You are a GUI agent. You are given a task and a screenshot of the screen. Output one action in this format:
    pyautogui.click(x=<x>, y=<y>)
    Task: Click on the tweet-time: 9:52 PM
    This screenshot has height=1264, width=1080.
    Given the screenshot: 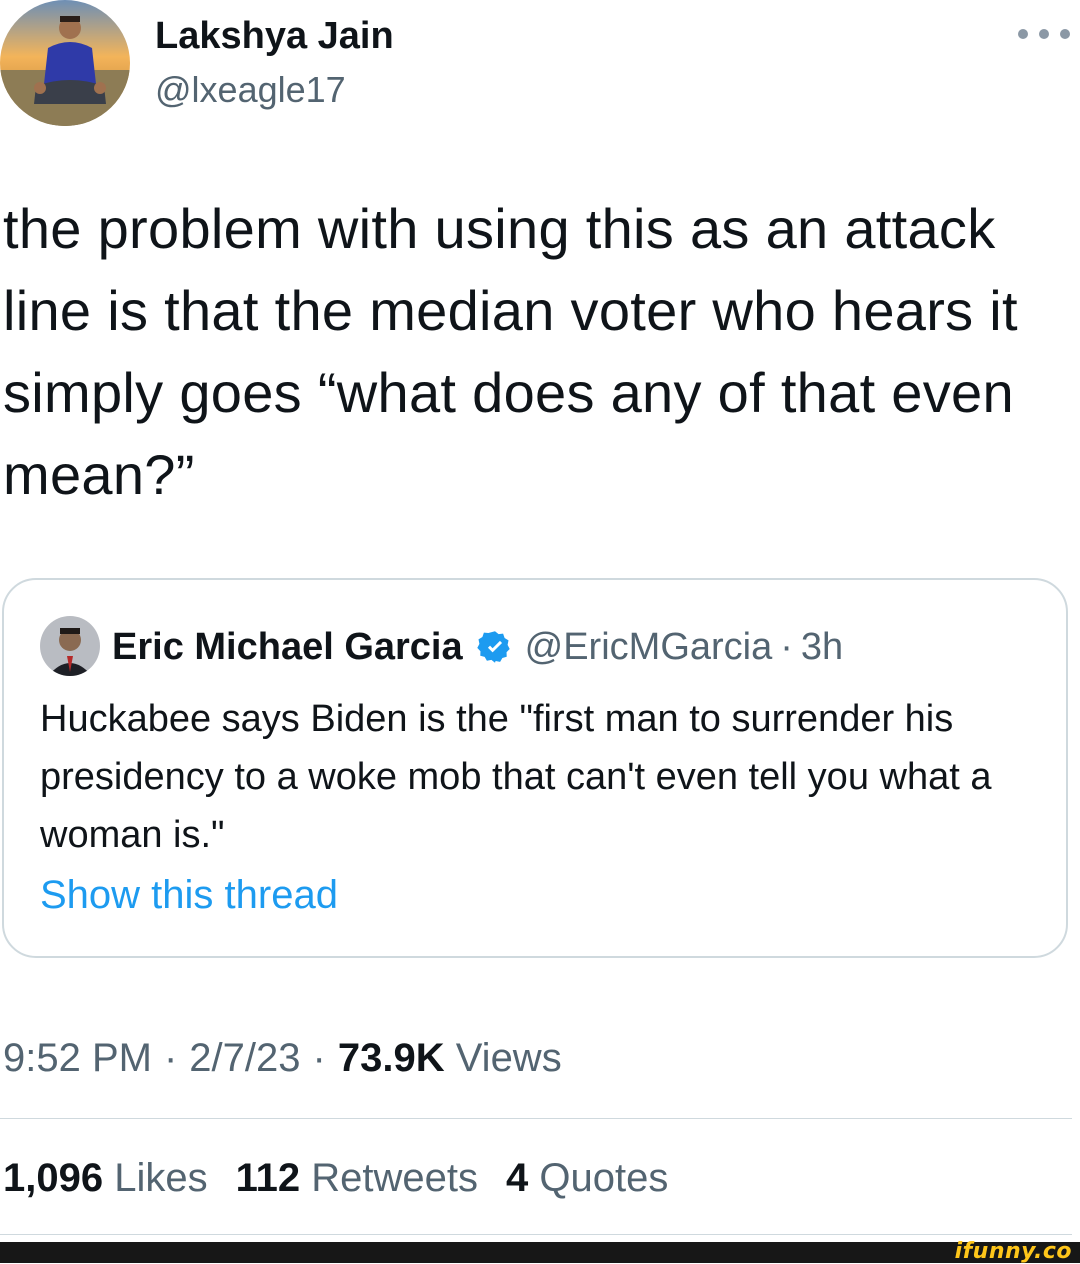 What is the action you would take?
    pyautogui.click(x=77, y=1058)
    